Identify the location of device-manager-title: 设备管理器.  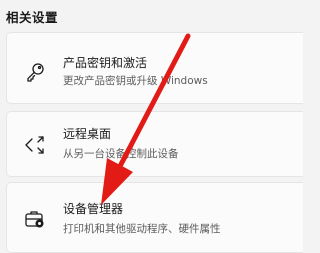
(93, 209).